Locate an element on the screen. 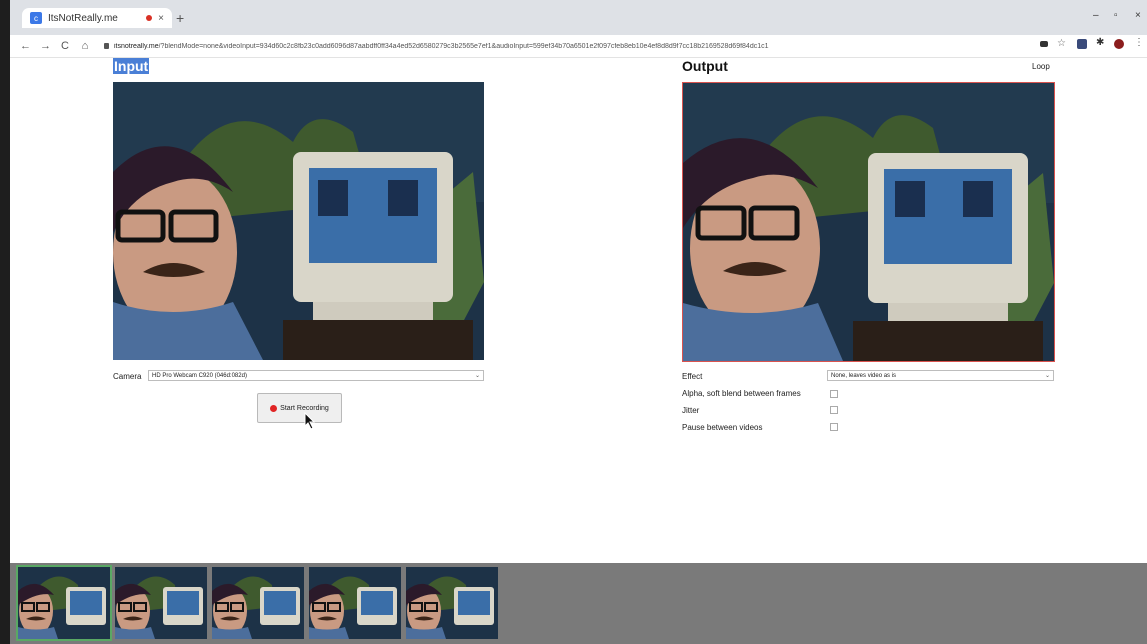  new-tab-button: + is located at coordinates (180, 18).